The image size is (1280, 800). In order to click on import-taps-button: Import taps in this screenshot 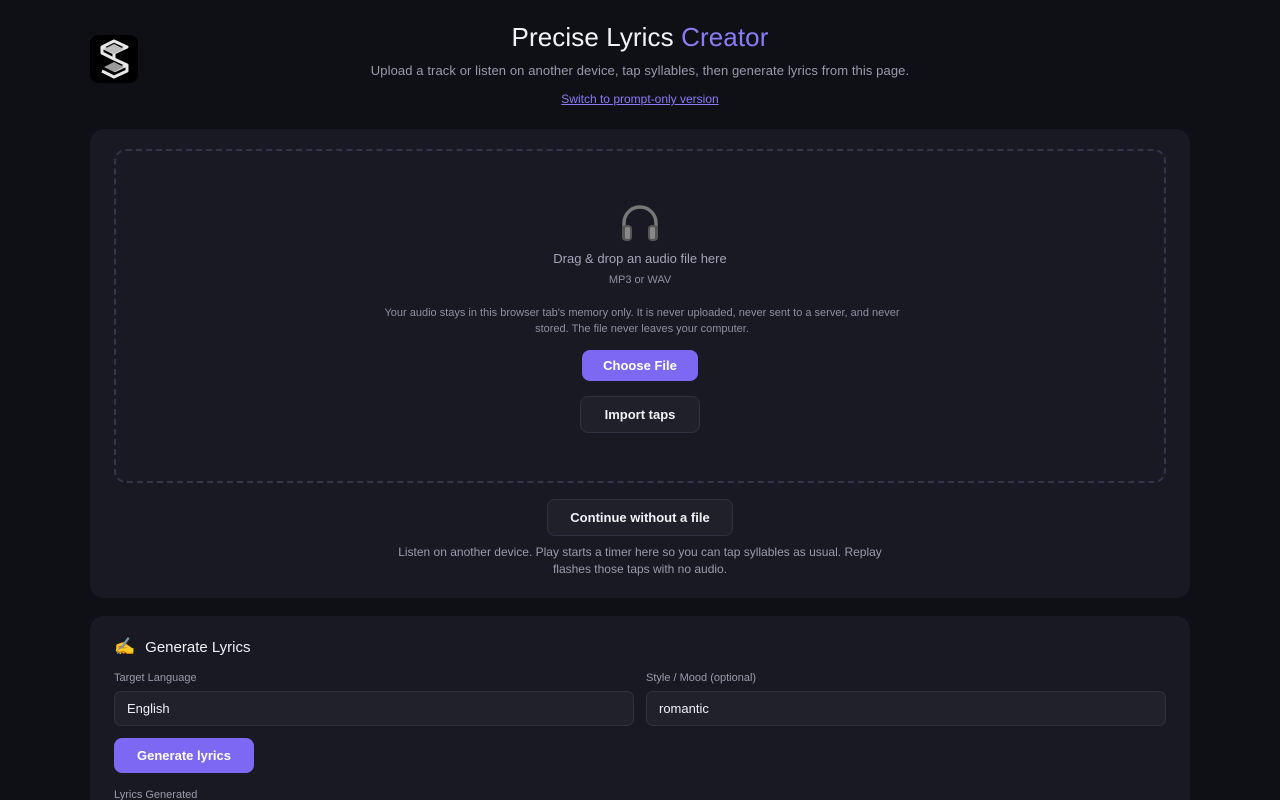, I will do `click(640, 414)`.